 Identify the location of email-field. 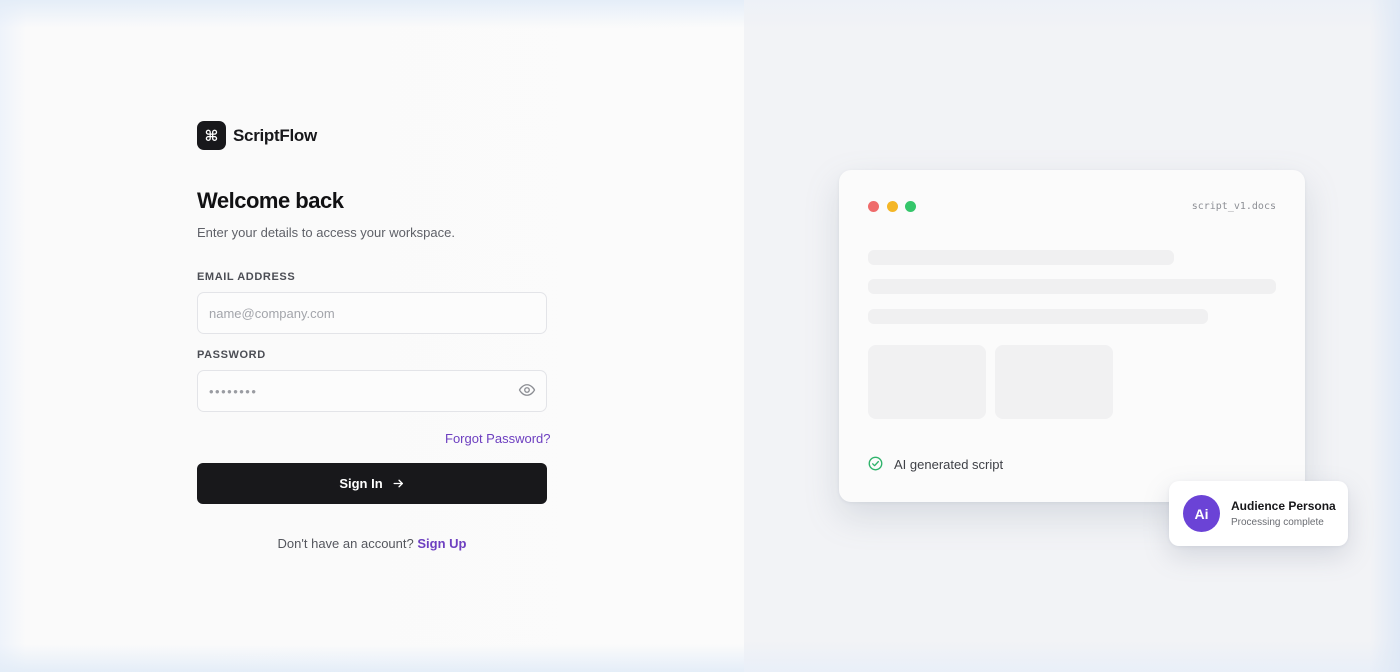
(372, 313).